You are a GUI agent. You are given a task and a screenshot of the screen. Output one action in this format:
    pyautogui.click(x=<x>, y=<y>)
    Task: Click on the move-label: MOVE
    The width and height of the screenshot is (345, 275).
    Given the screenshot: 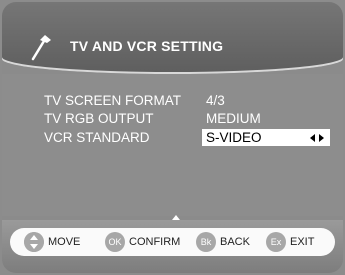 What is the action you would take?
    pyautogui.click(x=64, y=242)
    